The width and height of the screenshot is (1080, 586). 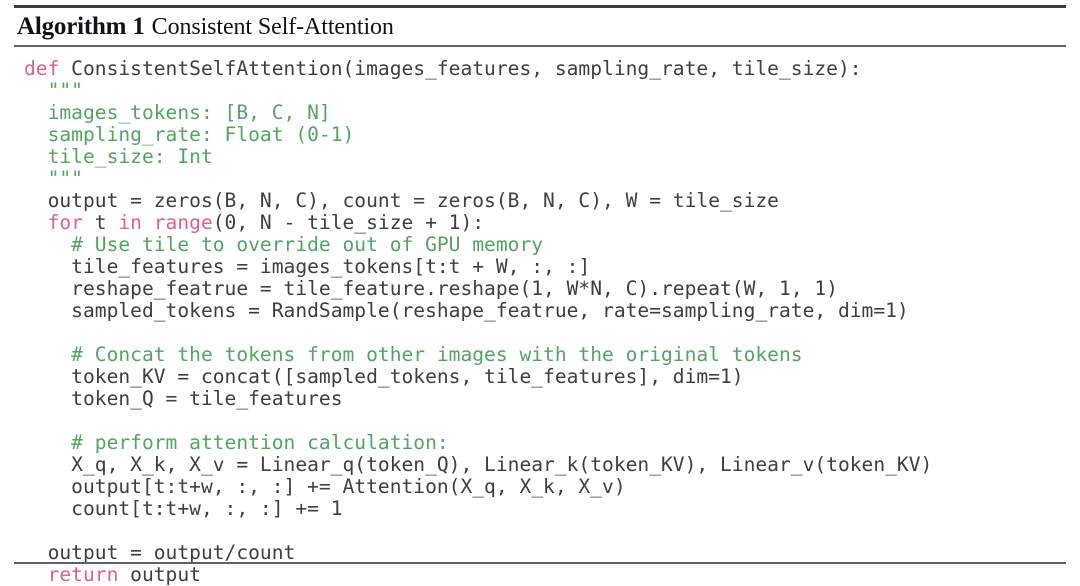 I want to click on code-token-docstring: images_tokens: [B, C, N], so click(x=177, y=112).